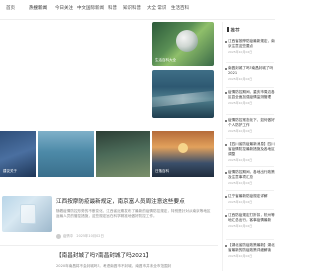 The image size is (320, 271). I want to click on sidebar-item: 南昌封城了吗?南昌封城了吗2021 2025年10月02日, so click(250, 74).